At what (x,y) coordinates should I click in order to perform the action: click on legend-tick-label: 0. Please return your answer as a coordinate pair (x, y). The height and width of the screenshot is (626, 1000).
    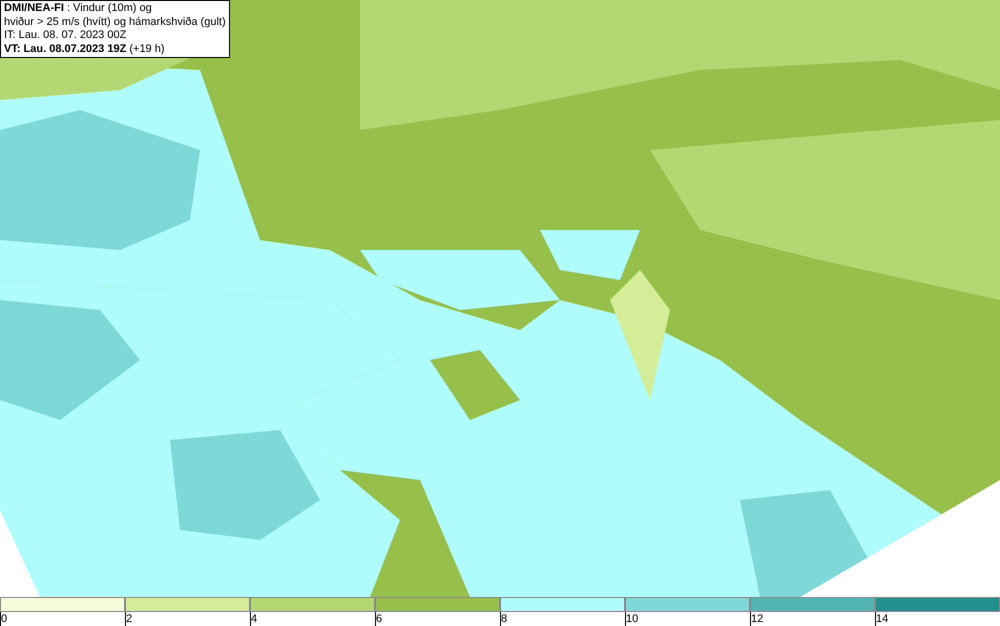
    Looking at the image, I should click on (4, 619).